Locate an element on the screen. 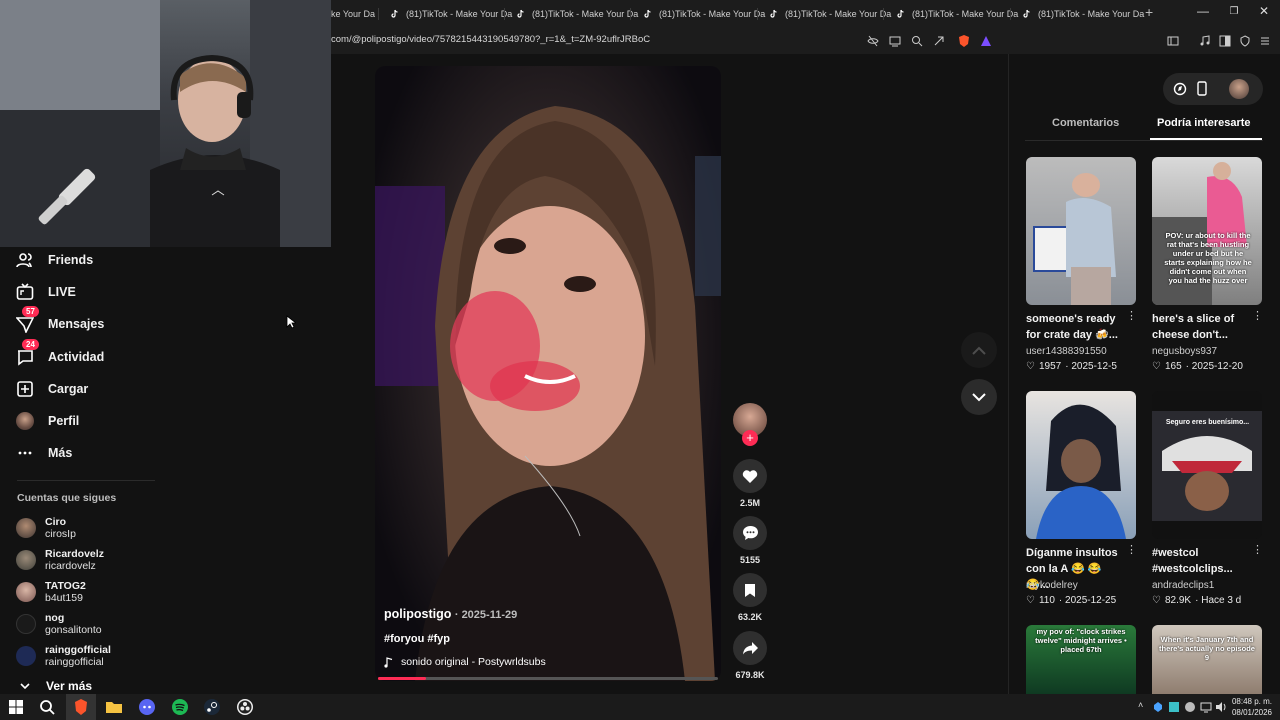  nav-activity: 24 Actividad is located at coordinates (60, 354).